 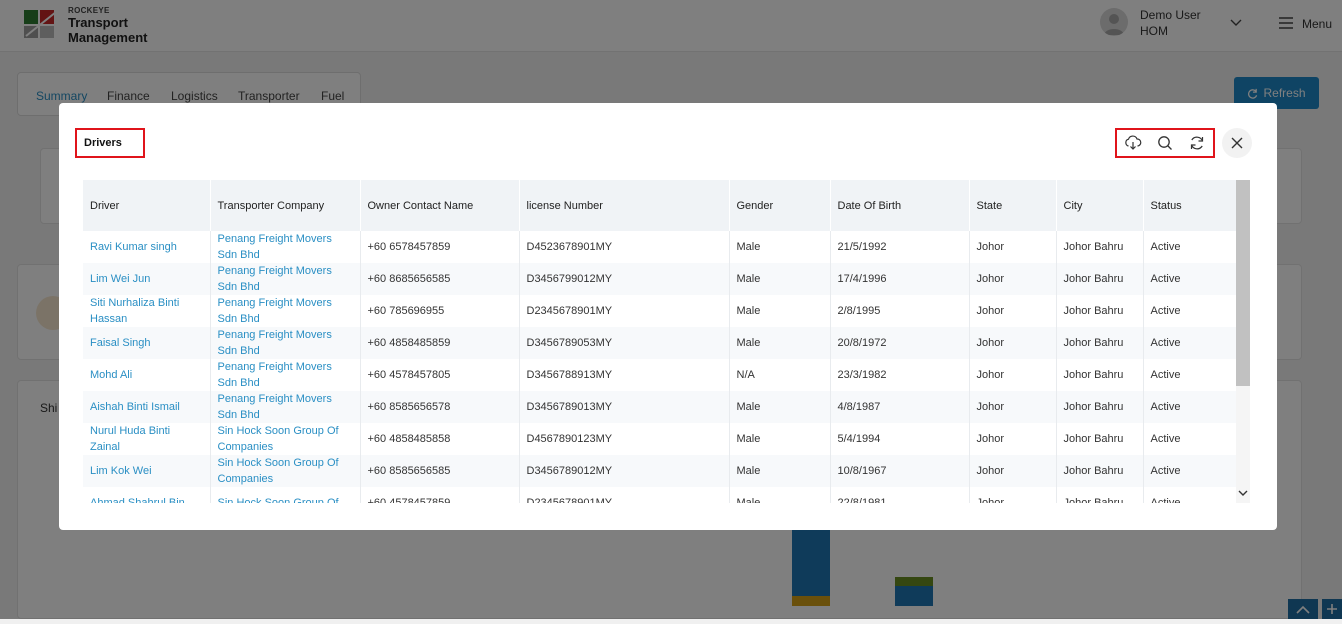 What do you see at coordinates (899, 279) in the screenshot?
I see `dob-cell: 17/4/1996` at bounding box center [899, 279].